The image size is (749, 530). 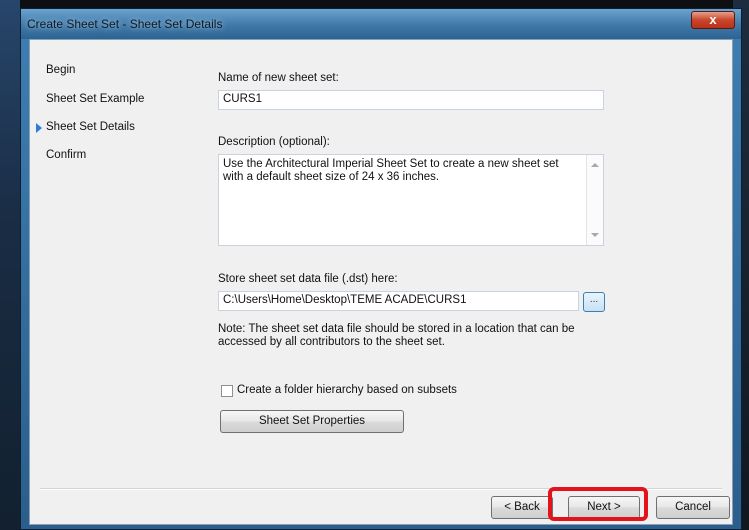 I want to click on name-label: Name of new sheet set:, so click(x=278, y=78).